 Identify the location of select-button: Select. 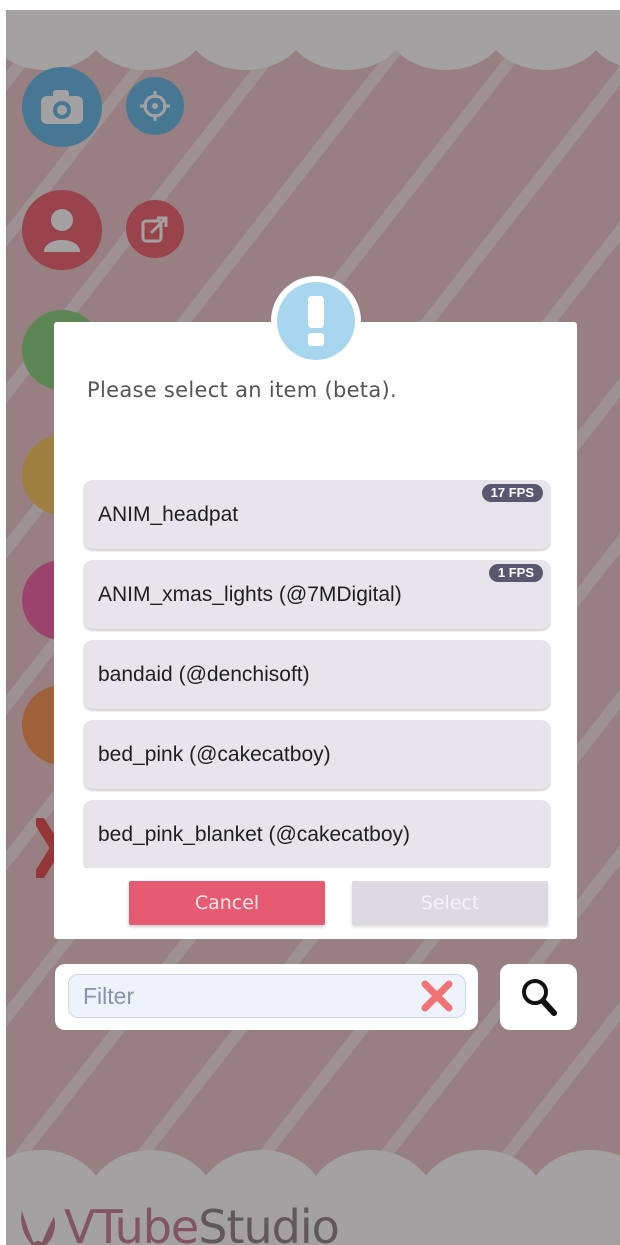
(450, 903).